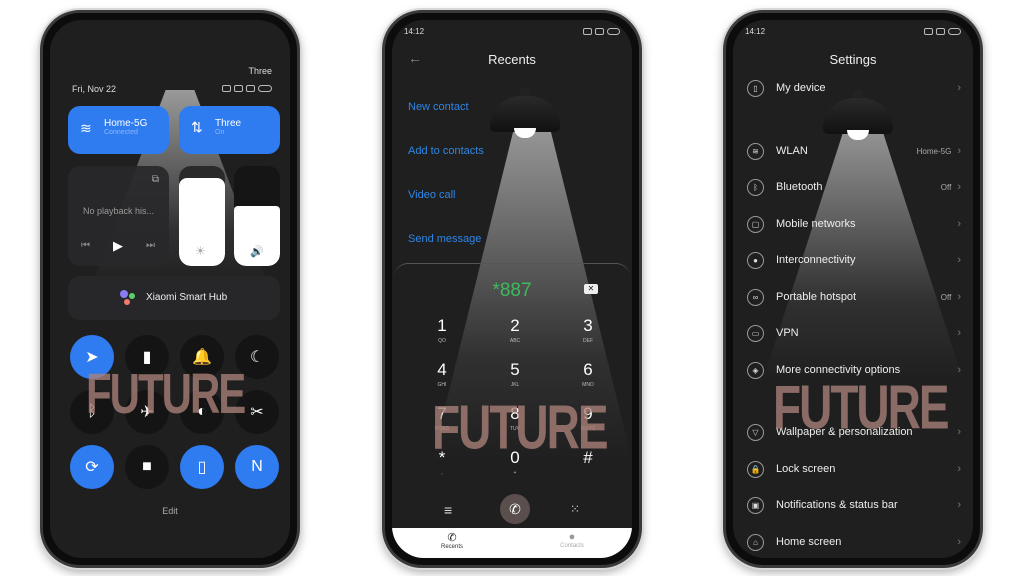 This screenshot has height=576, width=1024. I want to click on new-contact-link: New contact, so click(438, 107).